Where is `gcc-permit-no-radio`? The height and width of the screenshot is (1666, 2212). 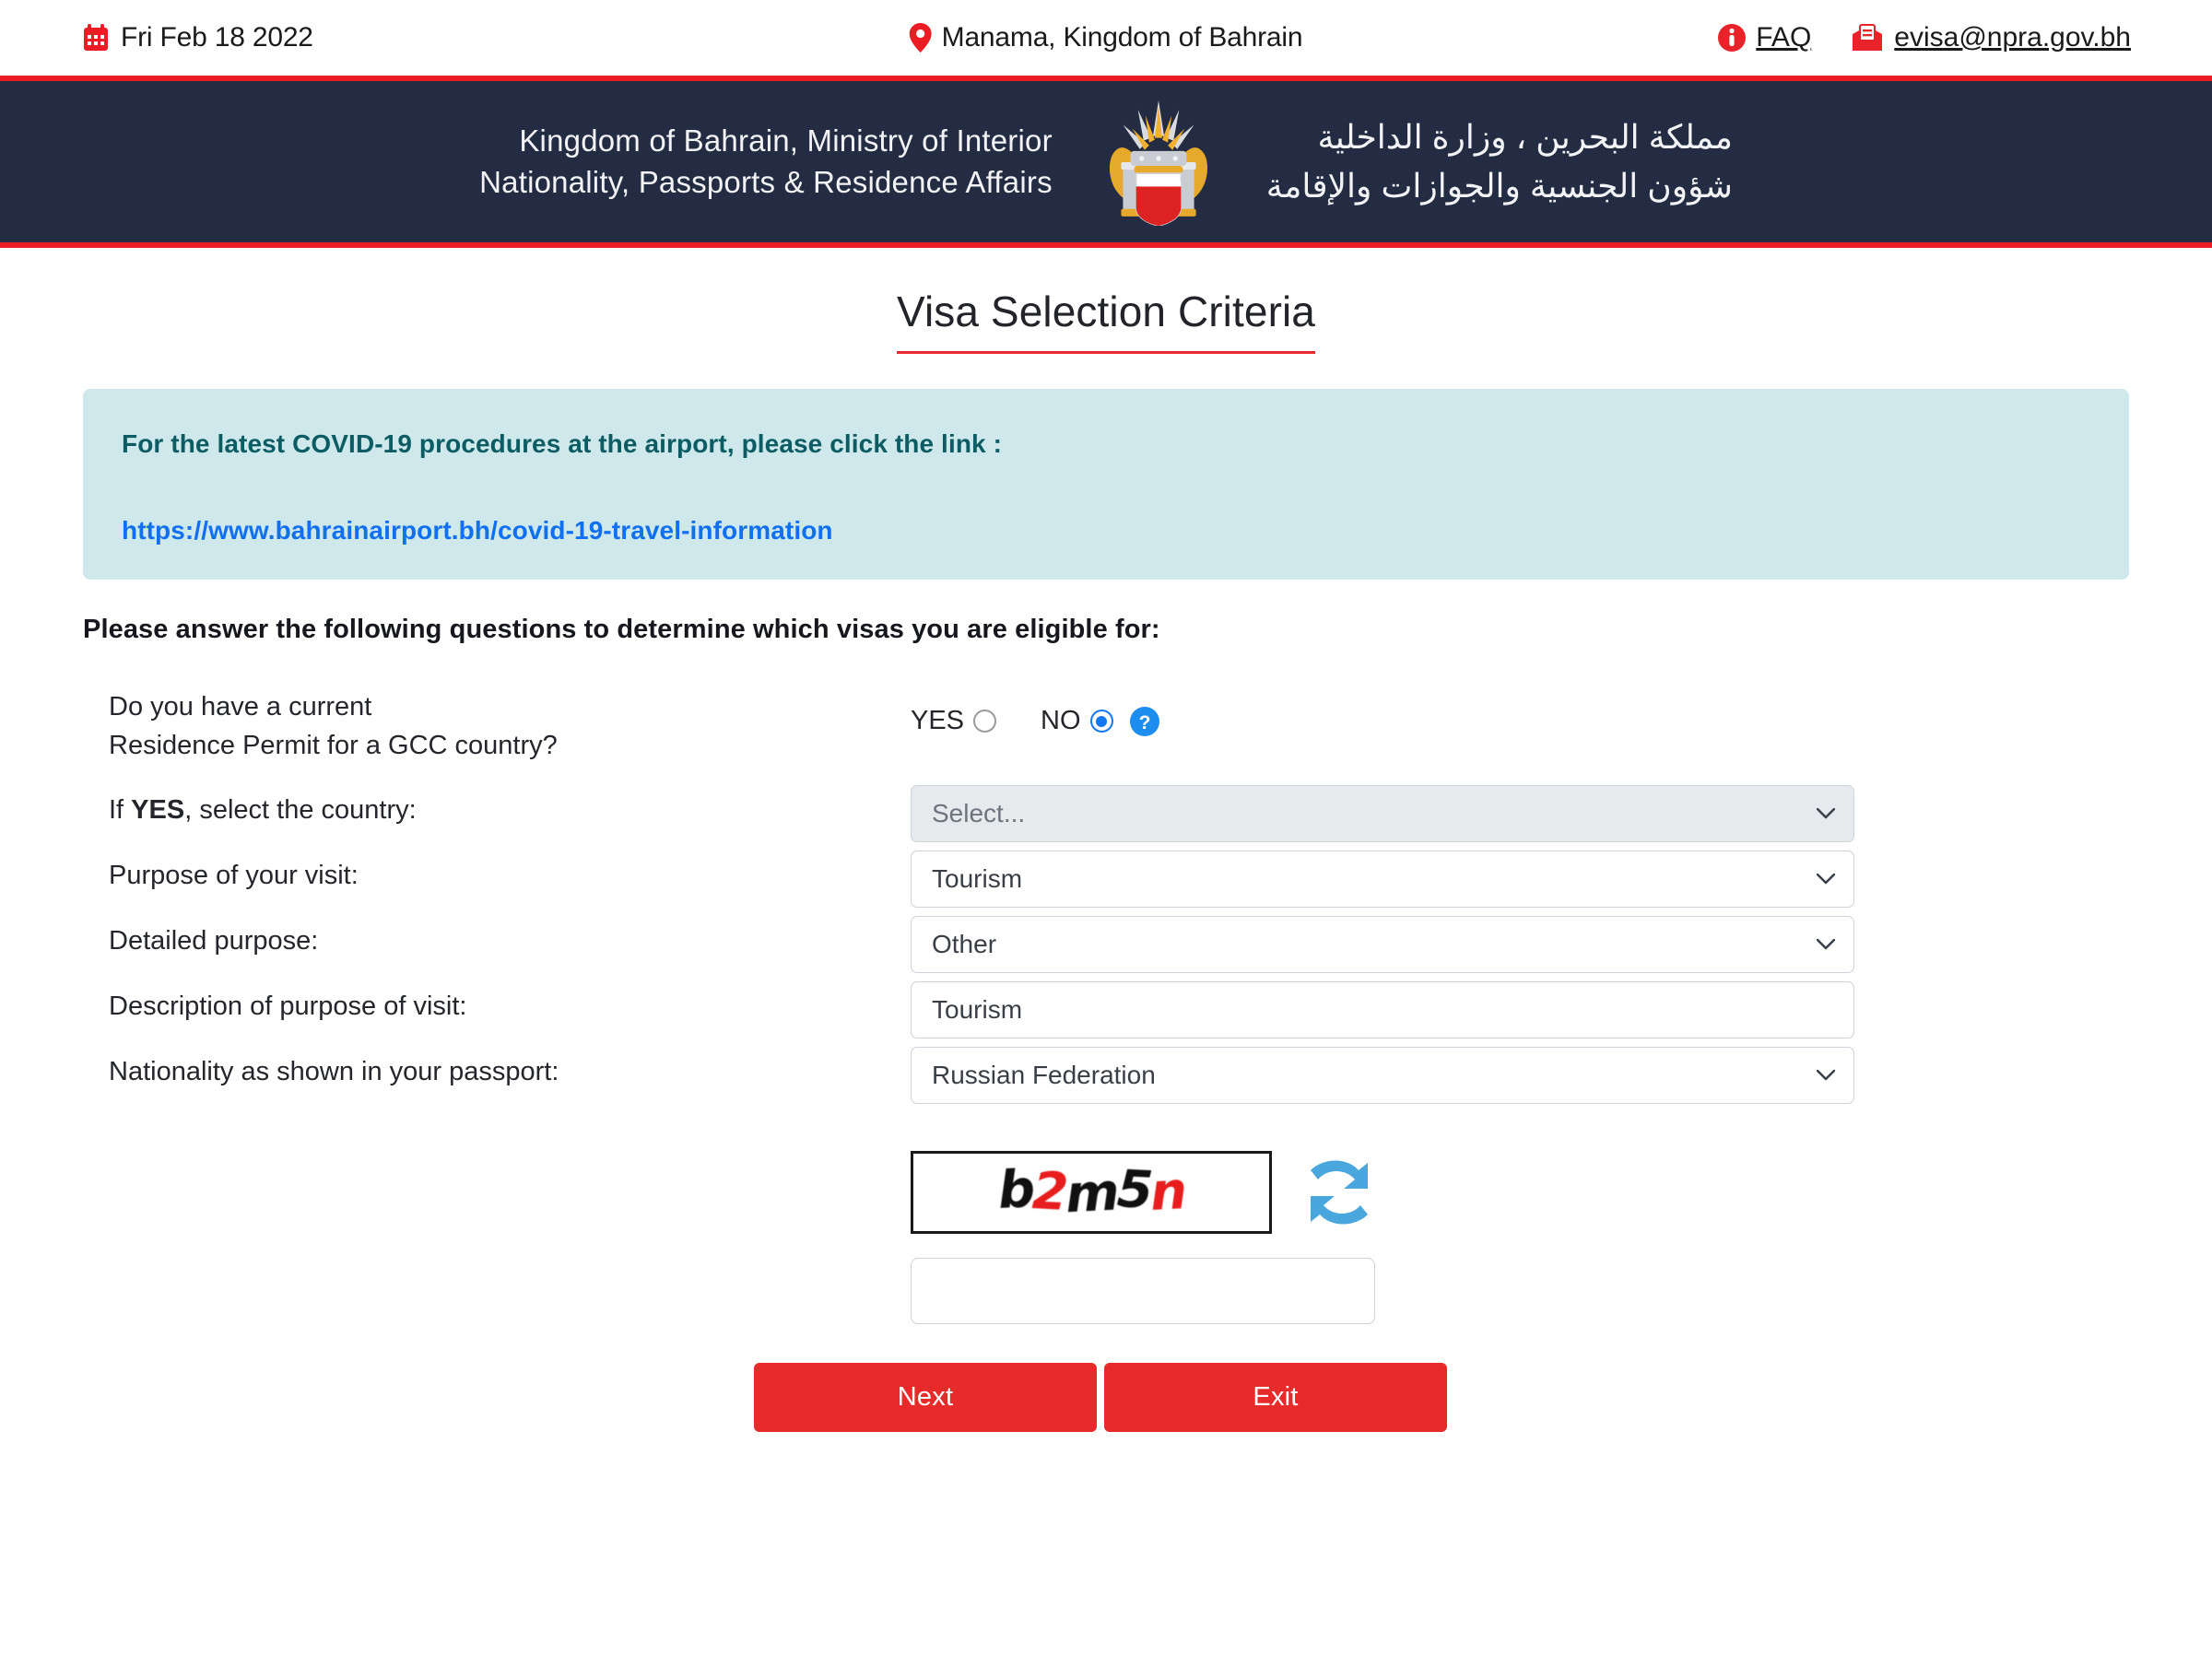
gcc-permit-no-radio is located at coordinates (1101, 721).